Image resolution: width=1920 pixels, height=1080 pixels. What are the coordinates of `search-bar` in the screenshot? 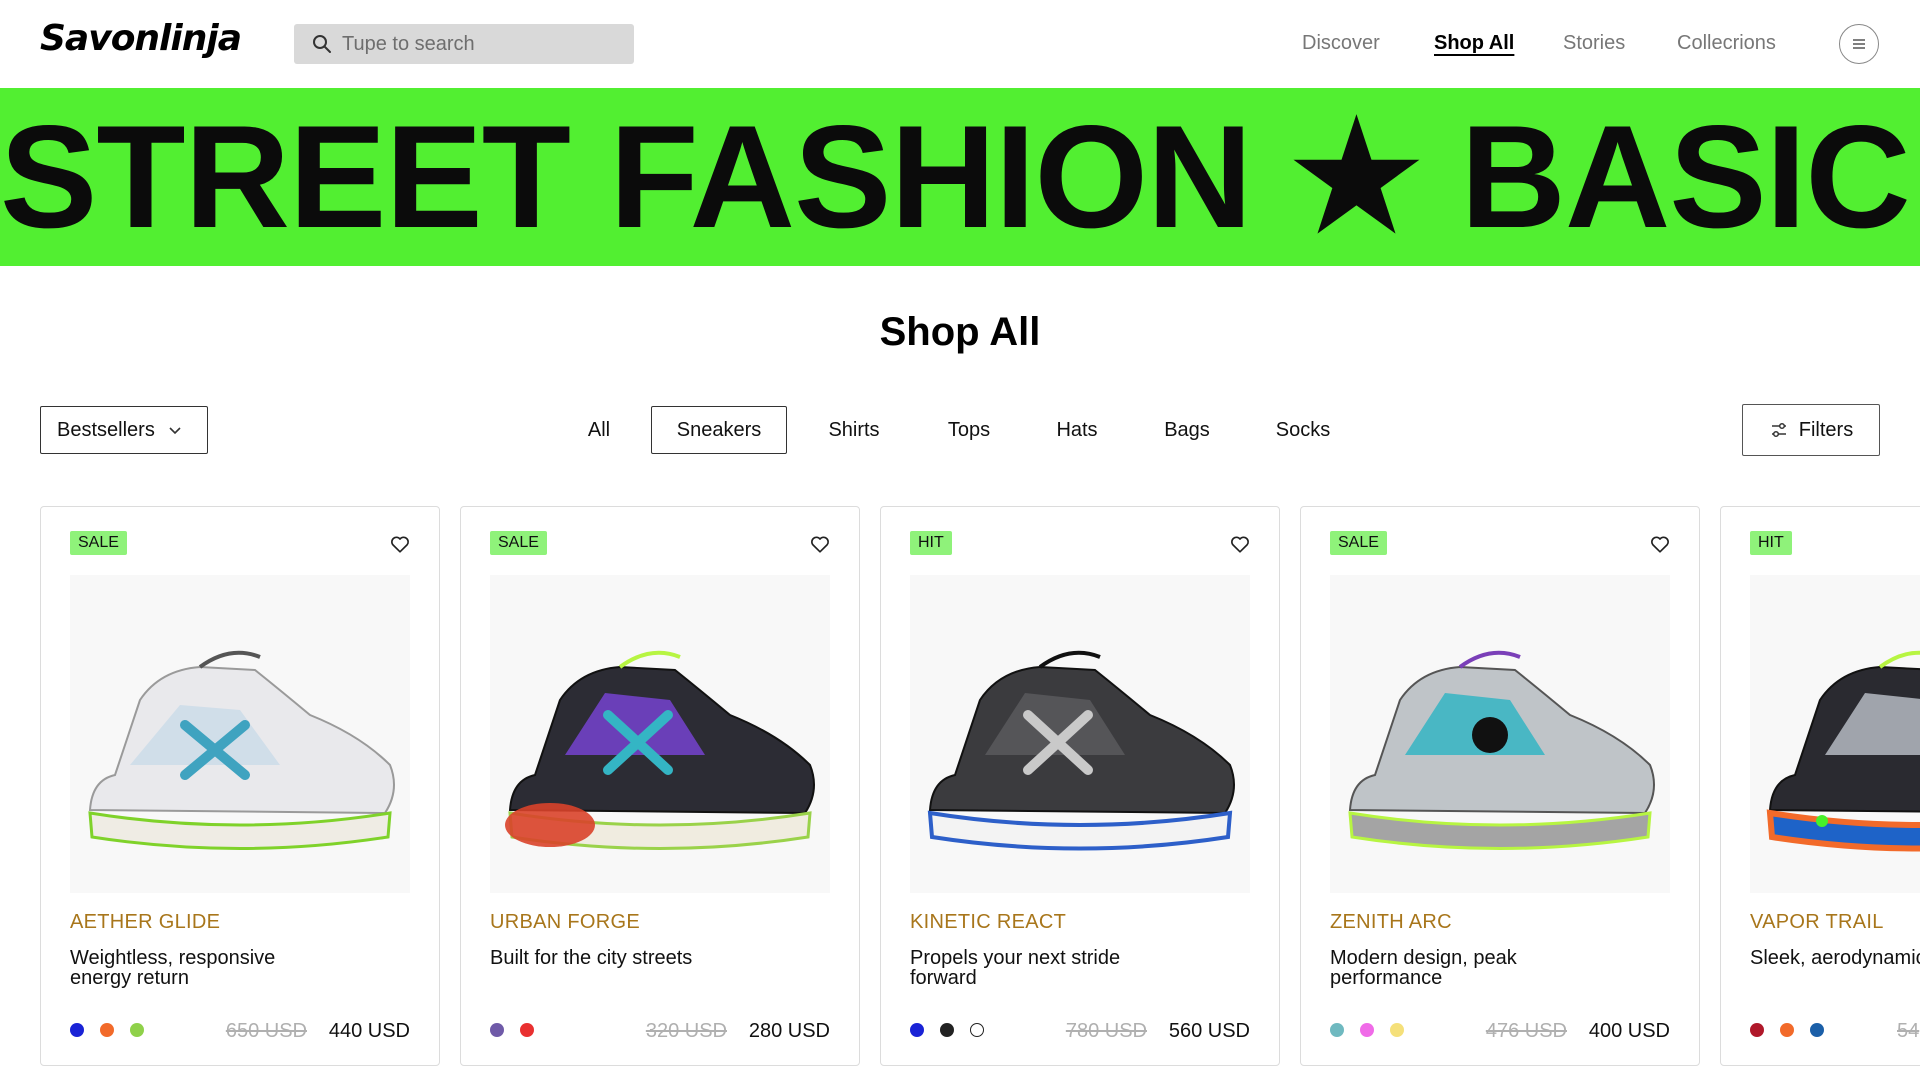 It's located at (464, 44).